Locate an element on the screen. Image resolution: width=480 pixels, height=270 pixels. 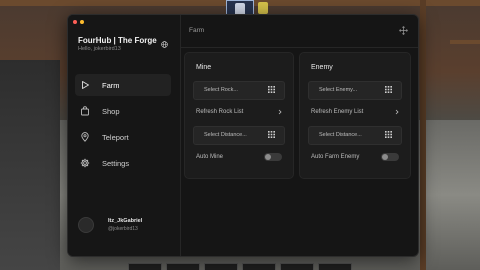
sidebar-item-teleport: Teleport is located at coordinates (123, 137).